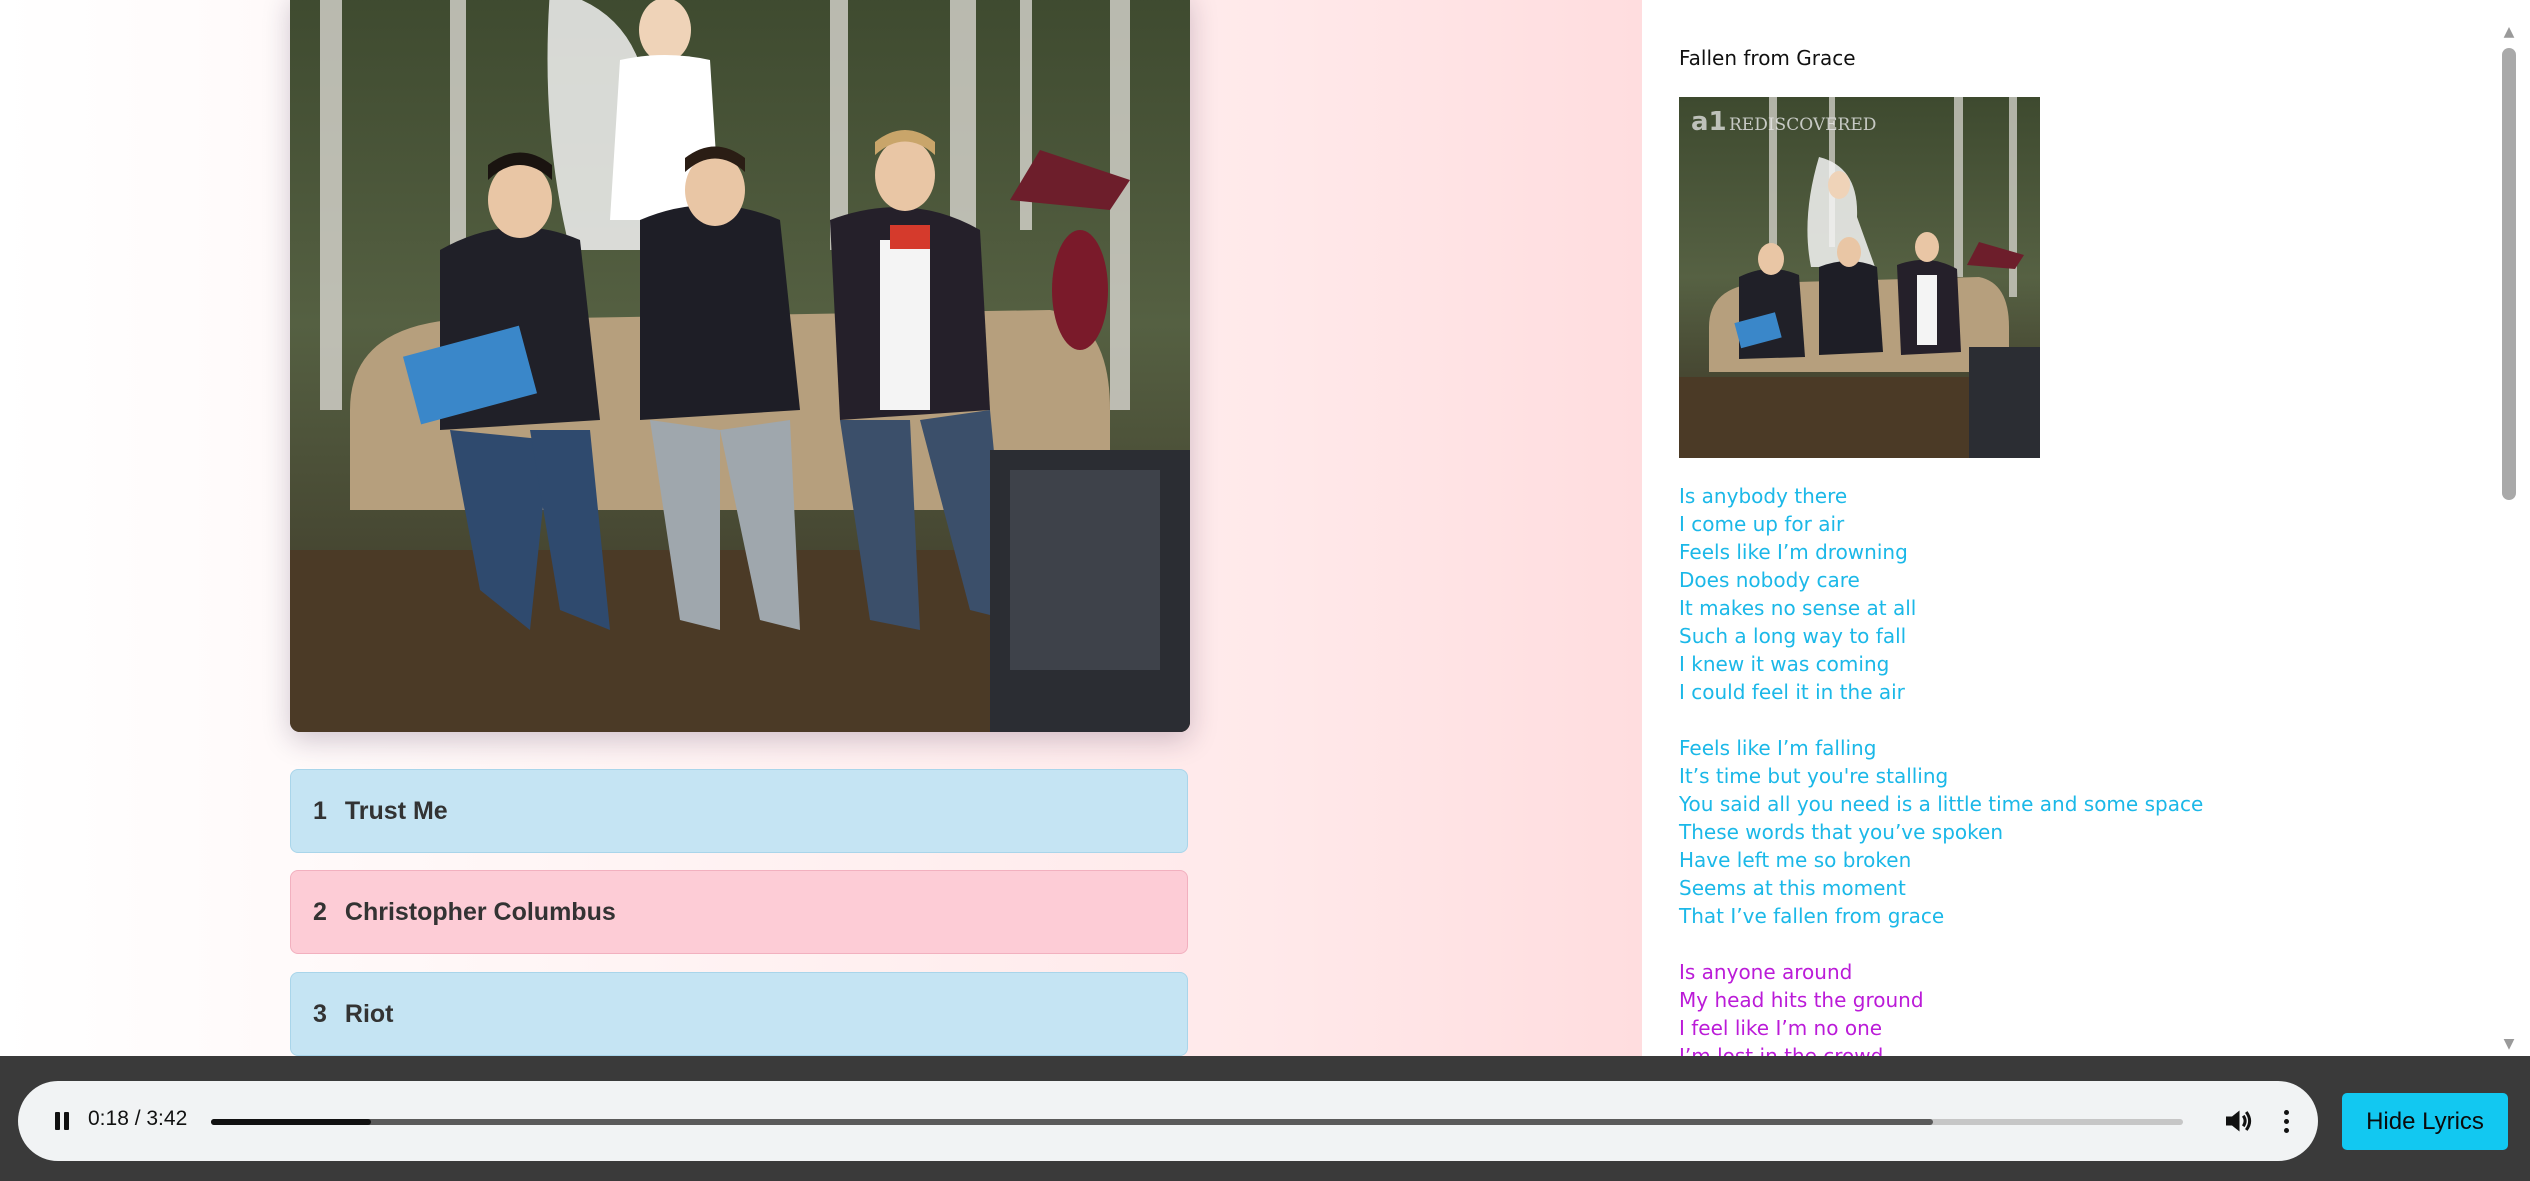  I want to click on more-vertical-icon, so click(2286, 1112).